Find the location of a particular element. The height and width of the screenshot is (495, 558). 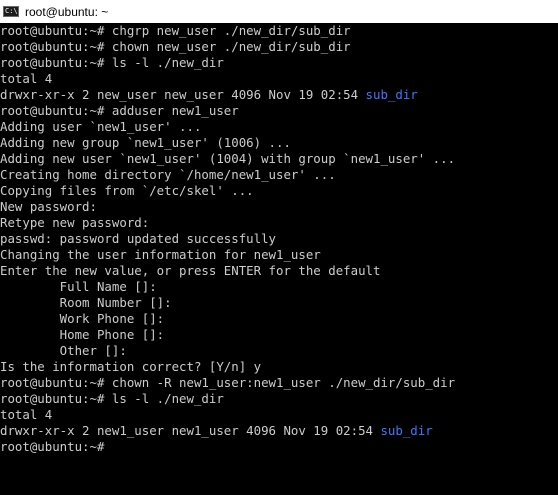

terminal-line-text: New password: is located at coordinates (48, 206).